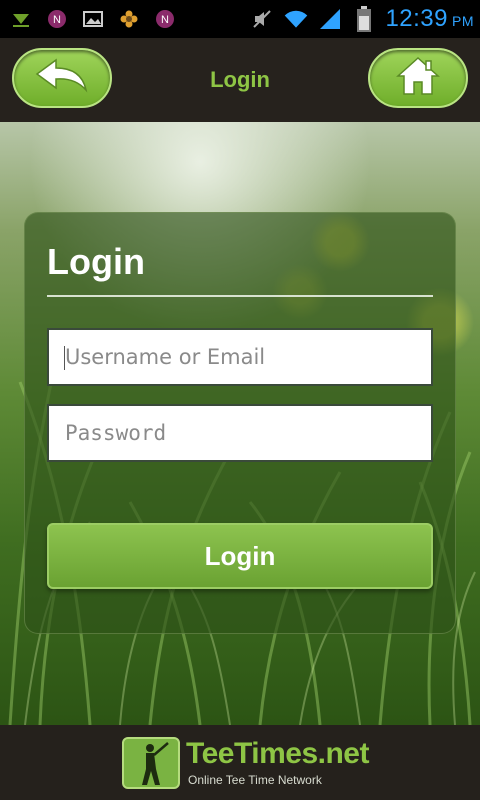 This screenshot has height=800, width=480. I want to click on status-left-icons: N N, so click(93, 19).